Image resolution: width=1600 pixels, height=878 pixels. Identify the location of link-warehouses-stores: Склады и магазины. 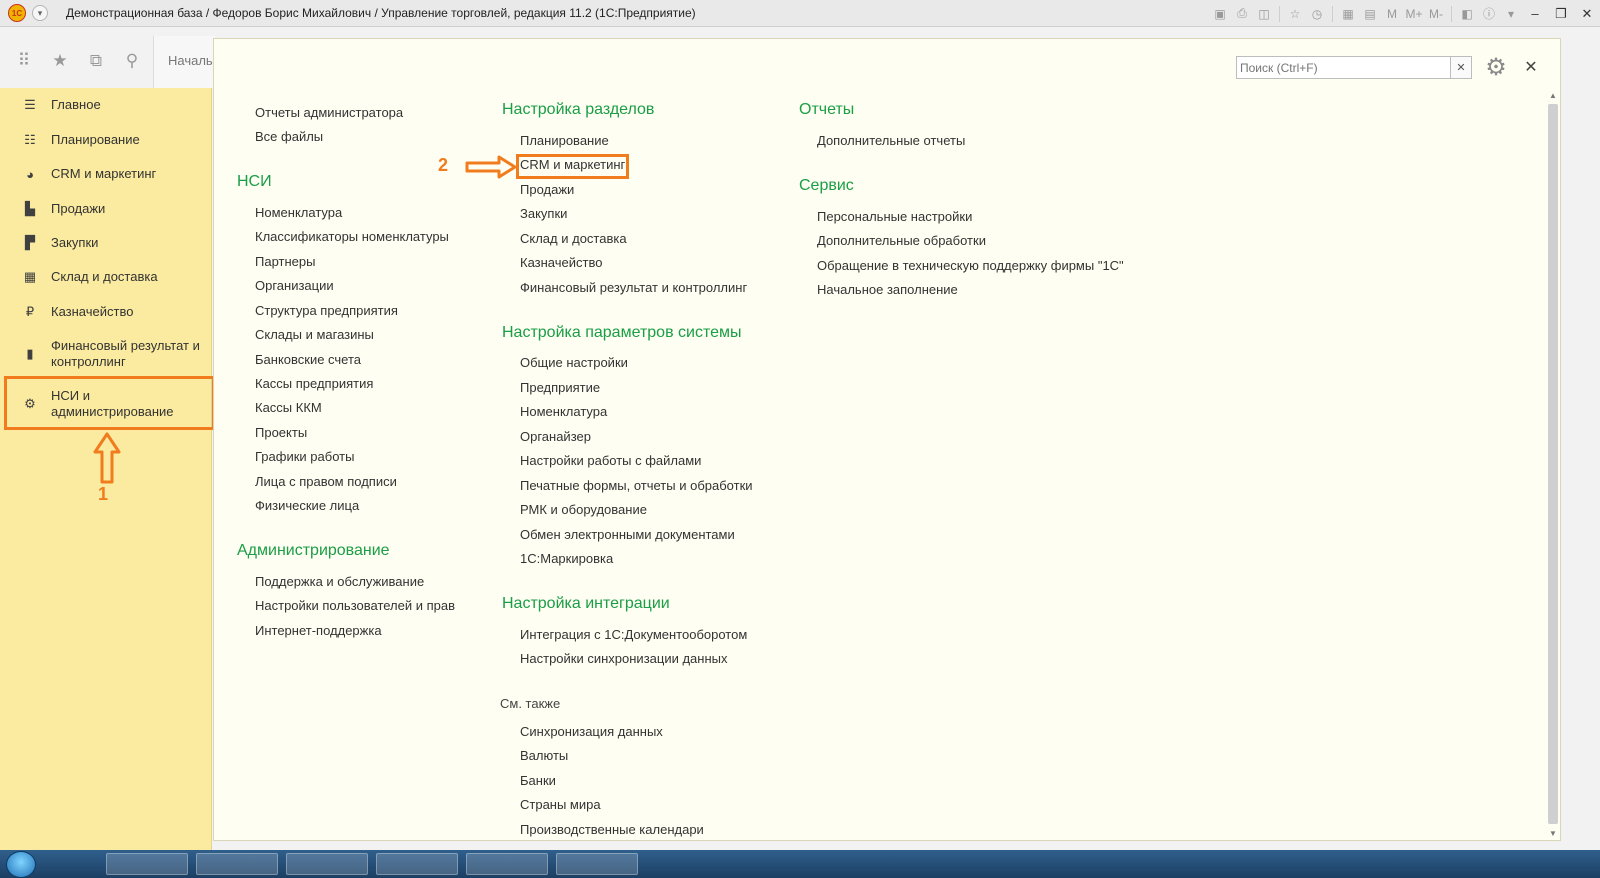
(314, 334).